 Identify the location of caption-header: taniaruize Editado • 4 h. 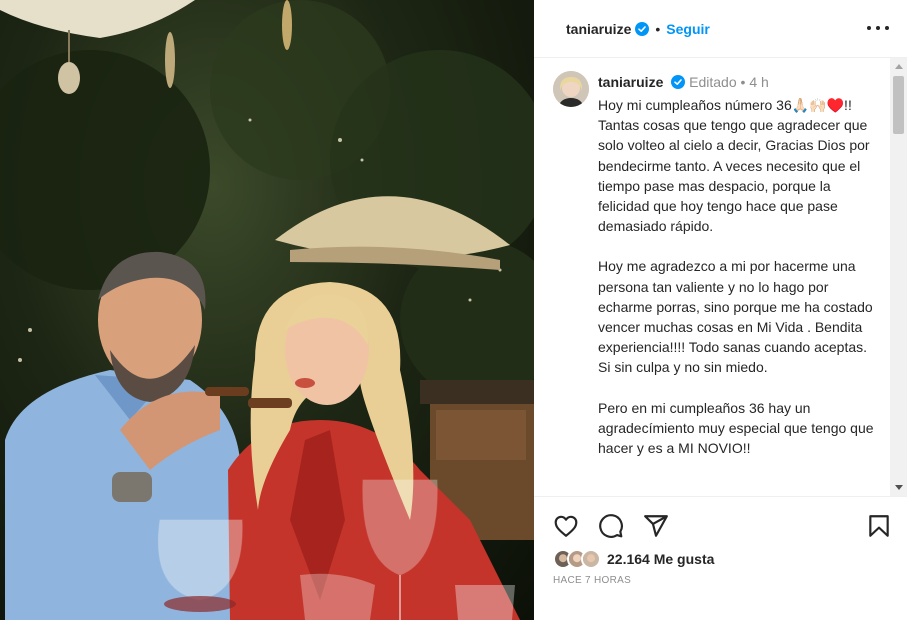
(683, 82).